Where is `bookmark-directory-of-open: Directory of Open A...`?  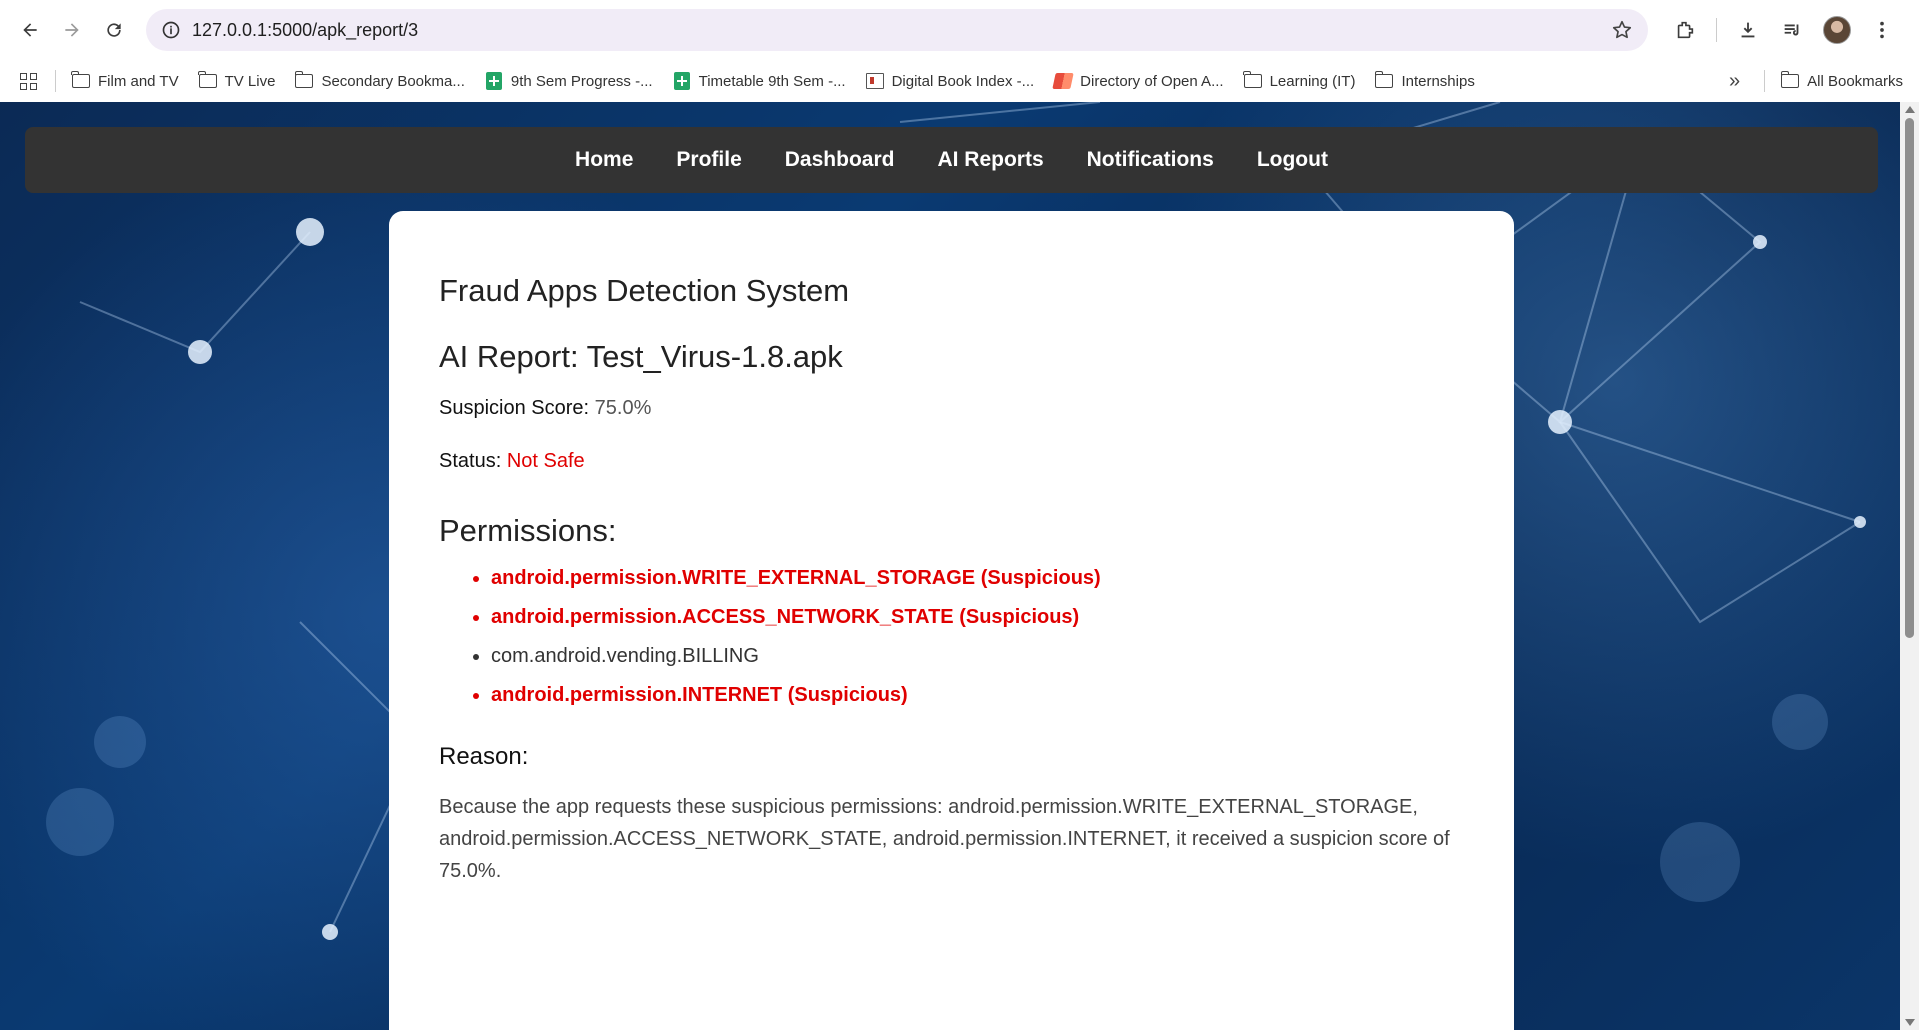
bookmark-directory-of-open: Directory of Open A... is located at coordinates (1138, 81).